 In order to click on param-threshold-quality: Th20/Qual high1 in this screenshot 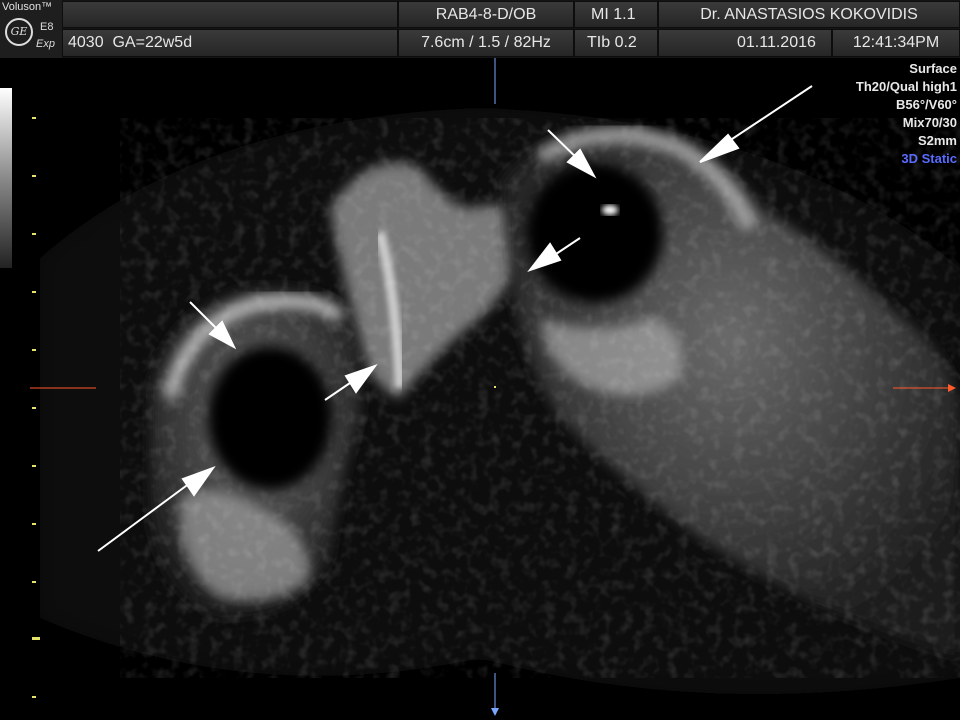, I will do `click(906, 86)`.